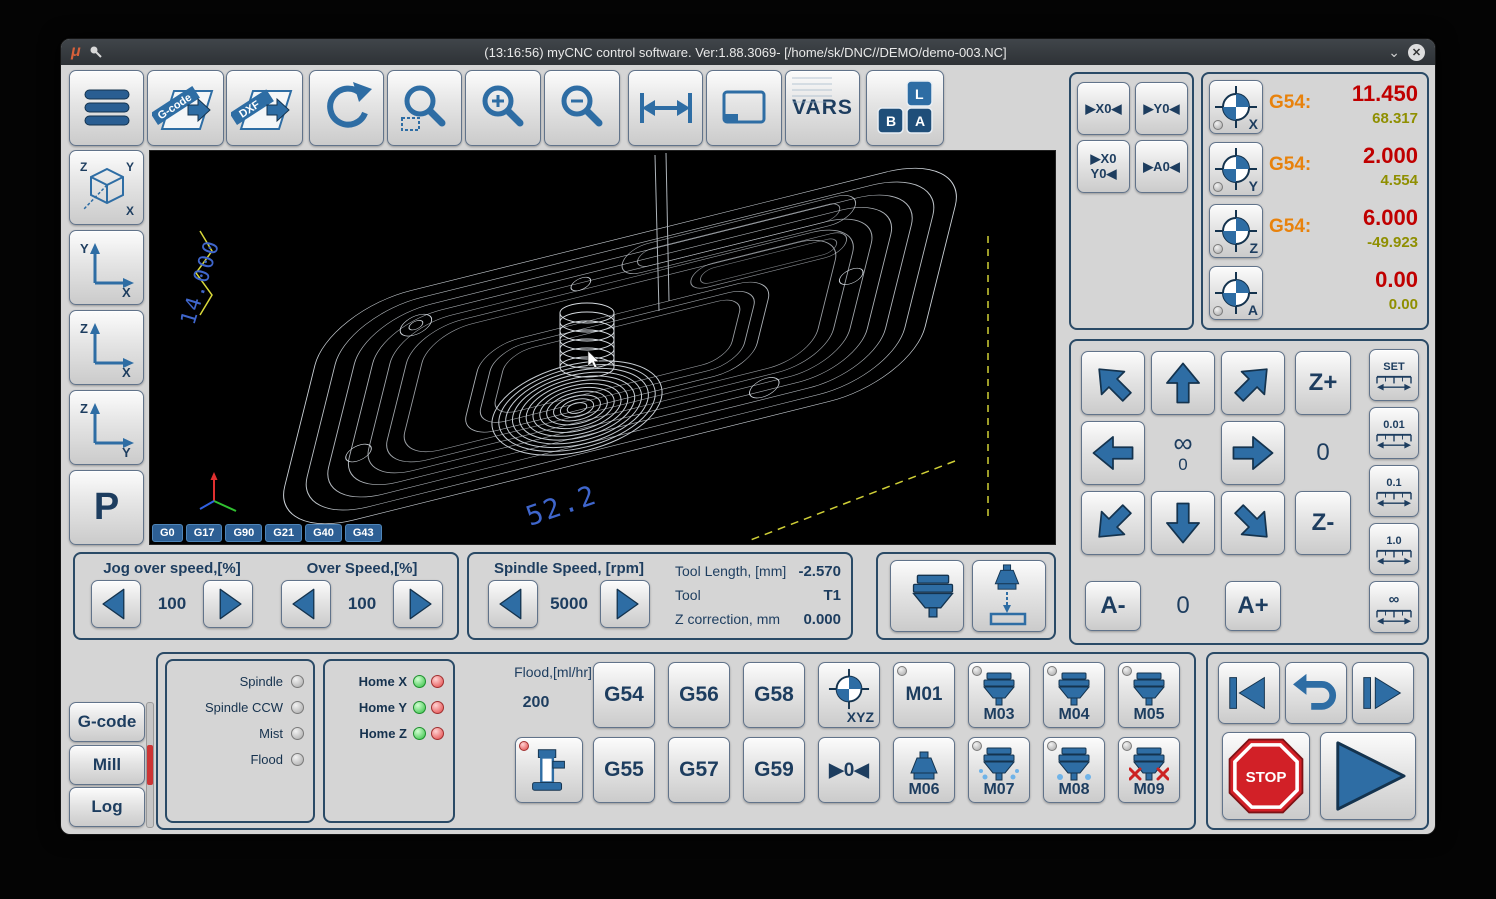  Describe the element at coordinates (297, 681) in the screenshot. I see `spindle-led` at that location.